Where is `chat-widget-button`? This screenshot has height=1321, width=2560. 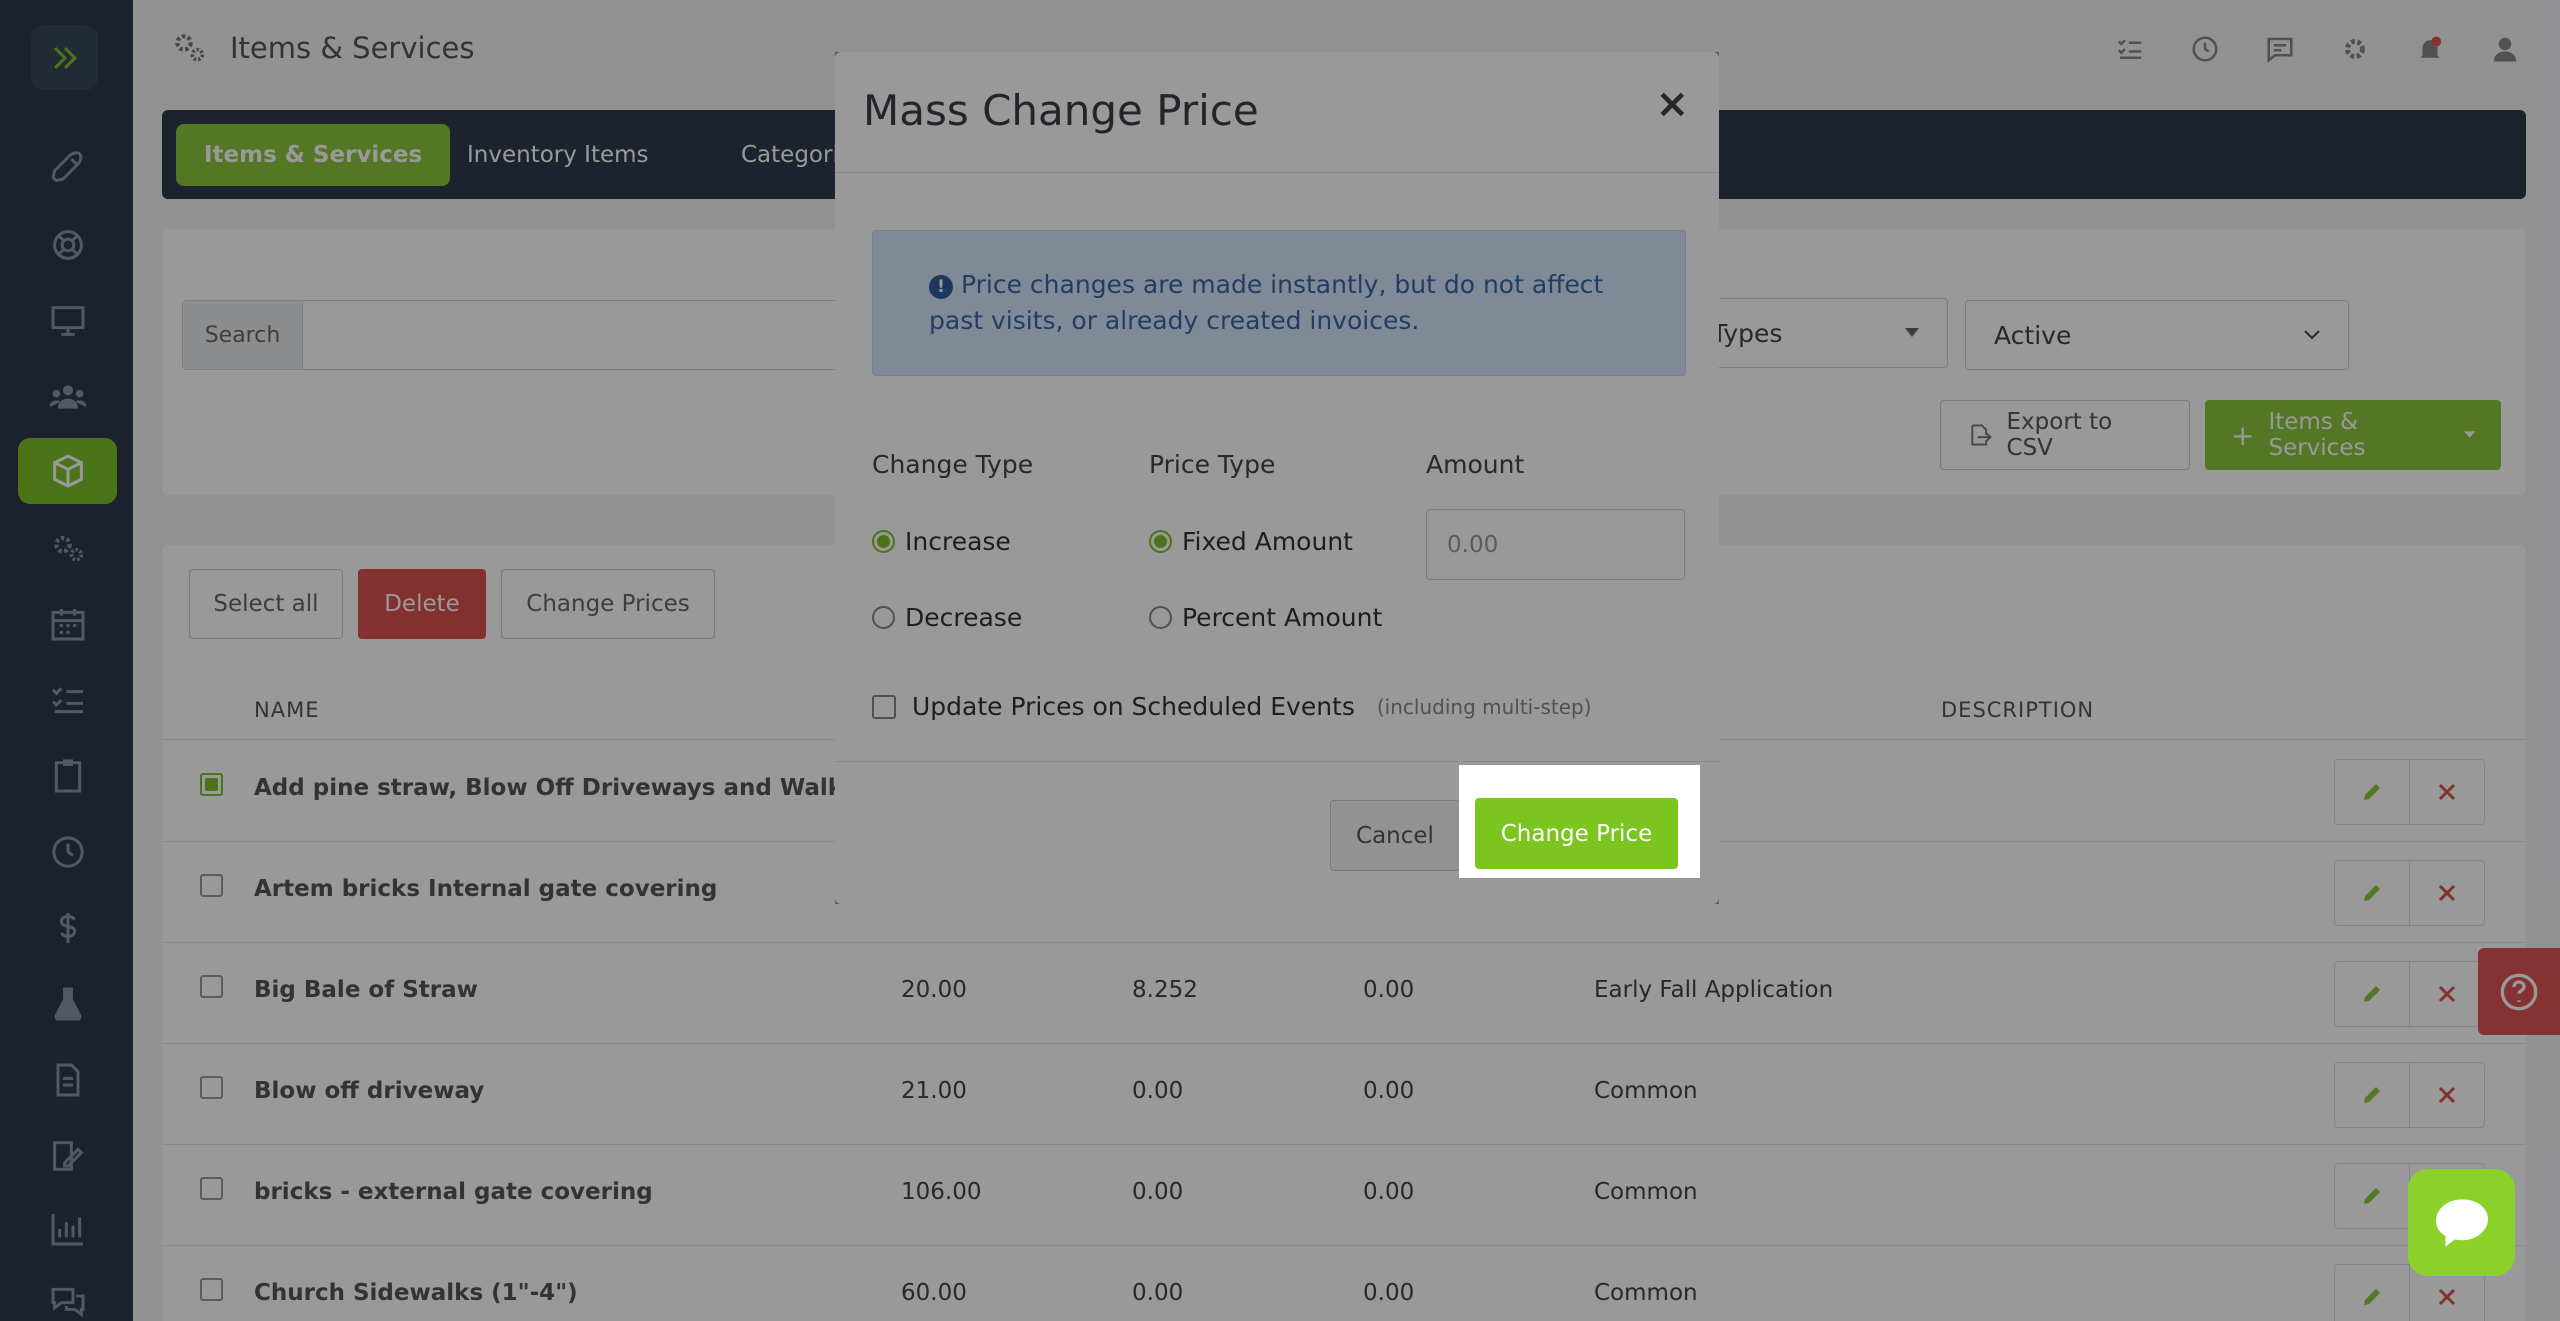 chat-widget-button is located at coordinates (2461, 1222).